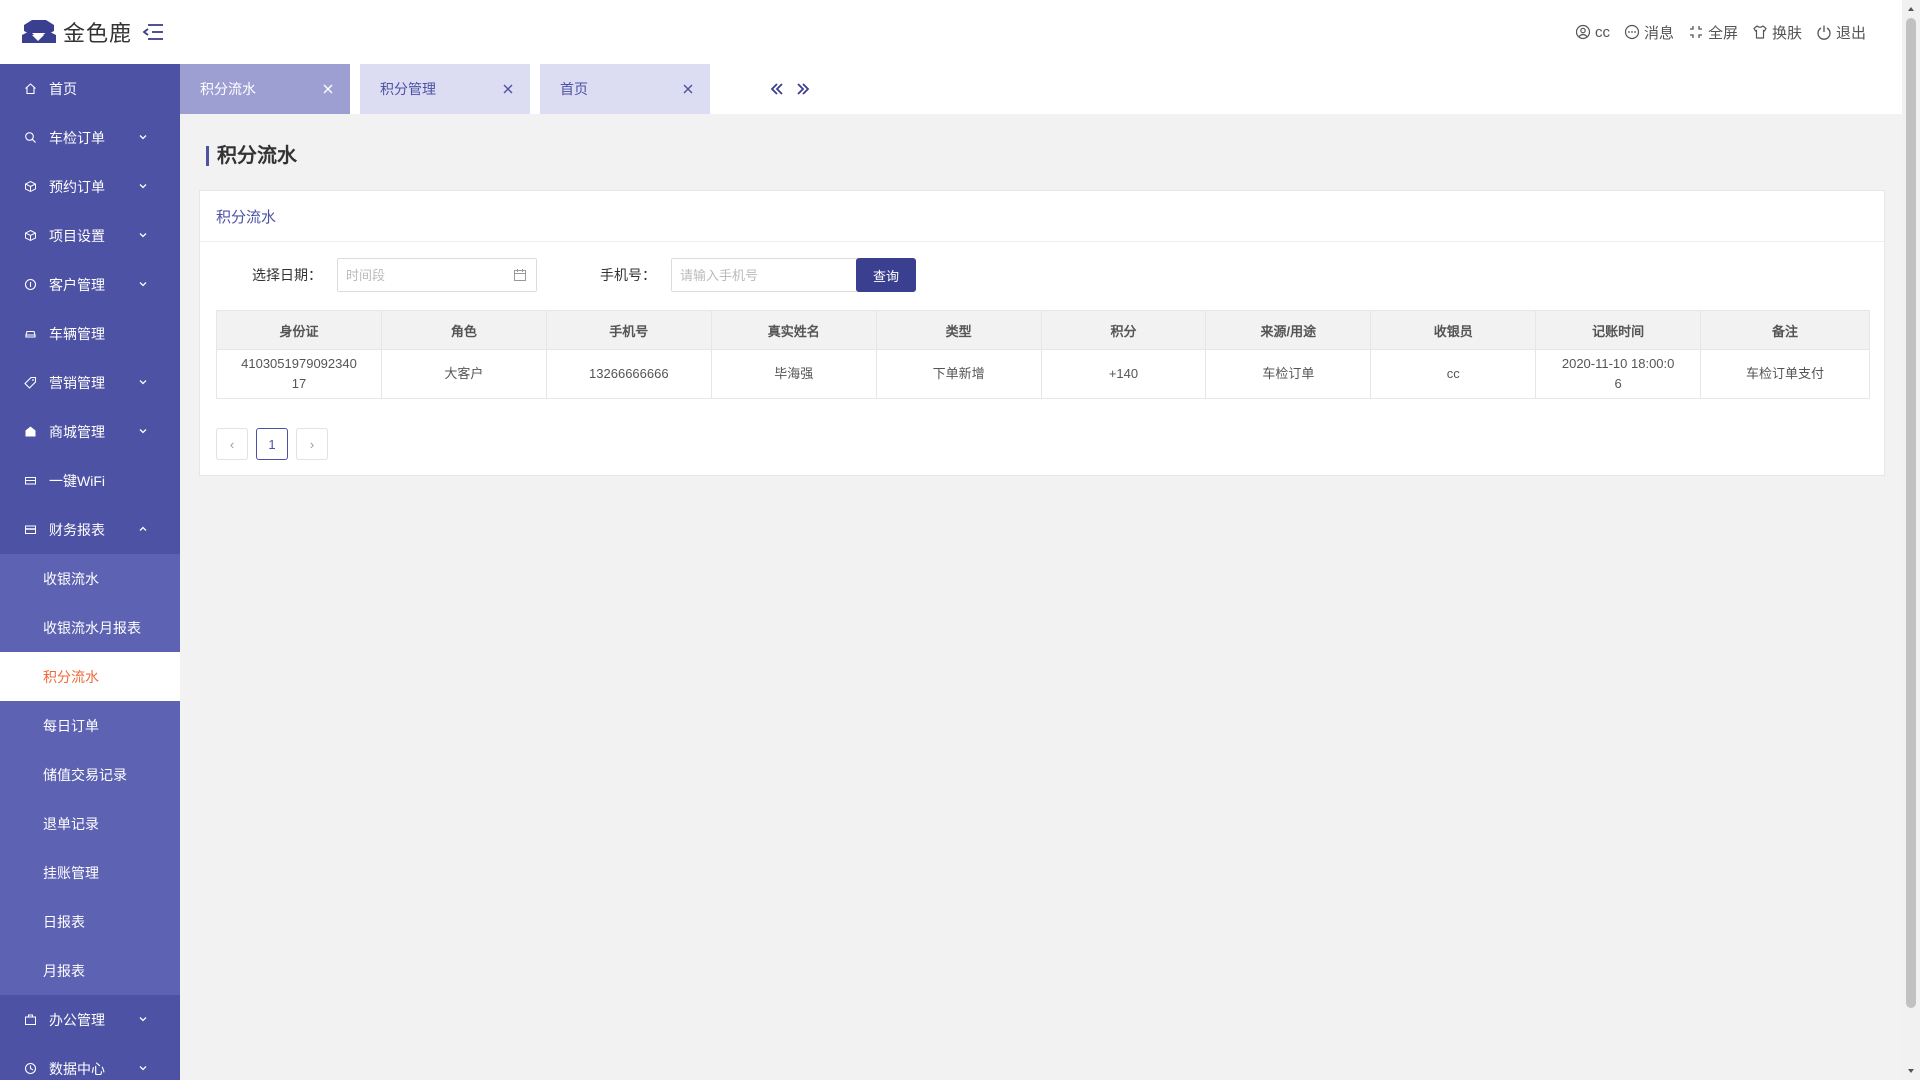 This screenshot has height=1080, width=1920. What do you see at coordinates (1123, 330) in the screenshot?
I see `column-header: 积分` at bounding box center [1123, 330].